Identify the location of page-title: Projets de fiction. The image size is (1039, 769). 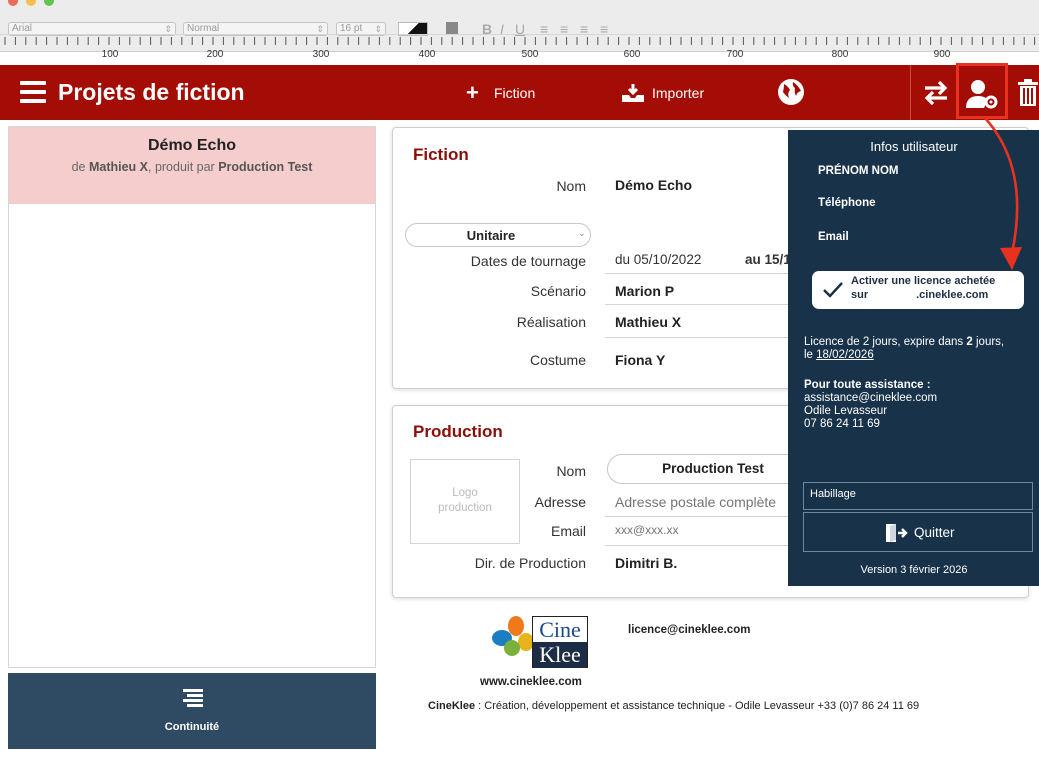
(151, 92).